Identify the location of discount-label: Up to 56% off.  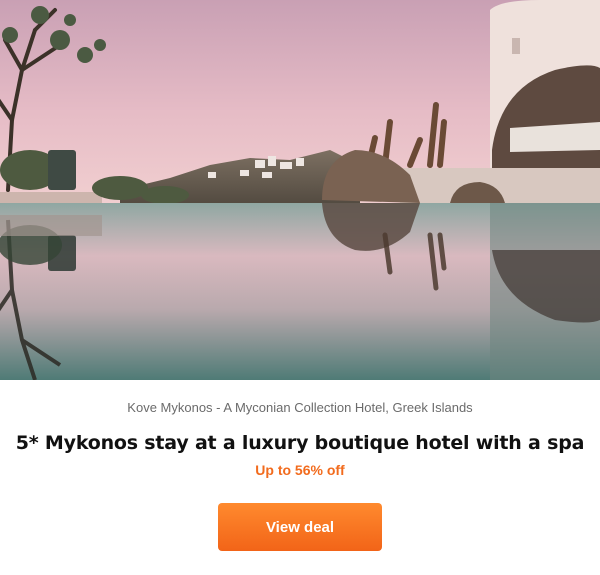
(300, 470).